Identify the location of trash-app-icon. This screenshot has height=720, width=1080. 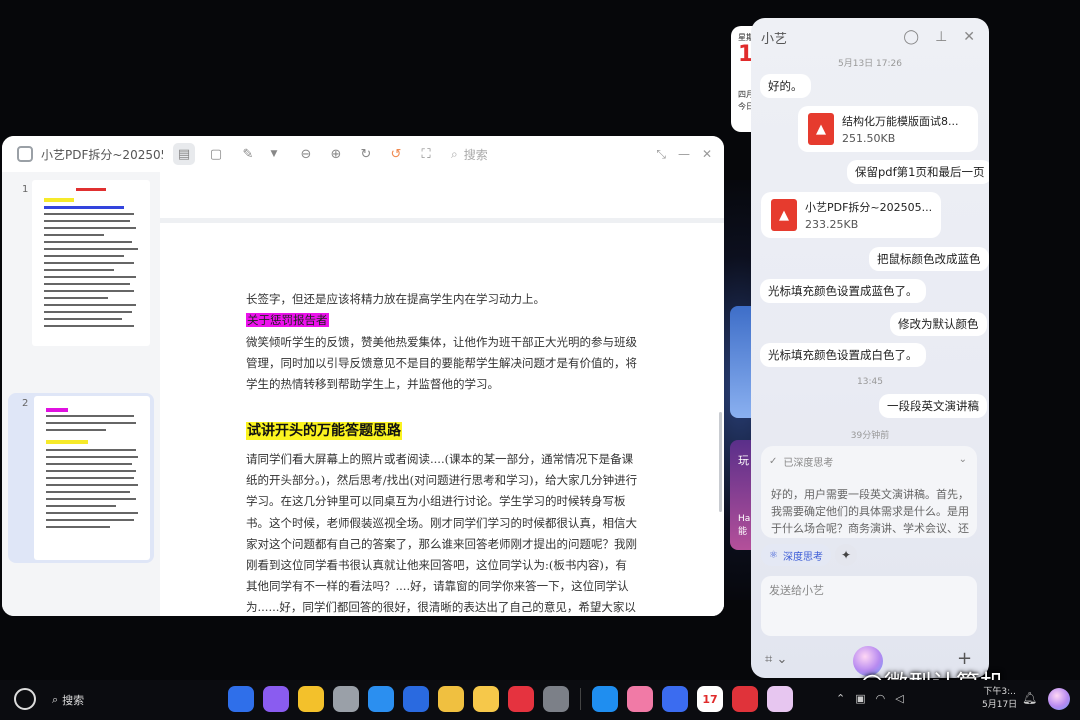
(346, 699).